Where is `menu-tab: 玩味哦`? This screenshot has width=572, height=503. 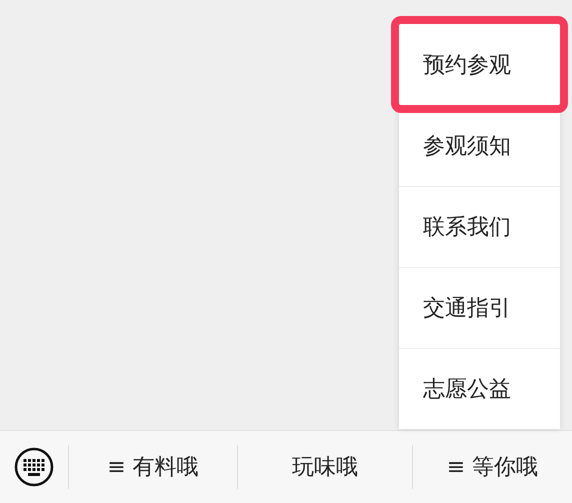
menu-tab: 玩味哦 is located at coordinates (324, 467).